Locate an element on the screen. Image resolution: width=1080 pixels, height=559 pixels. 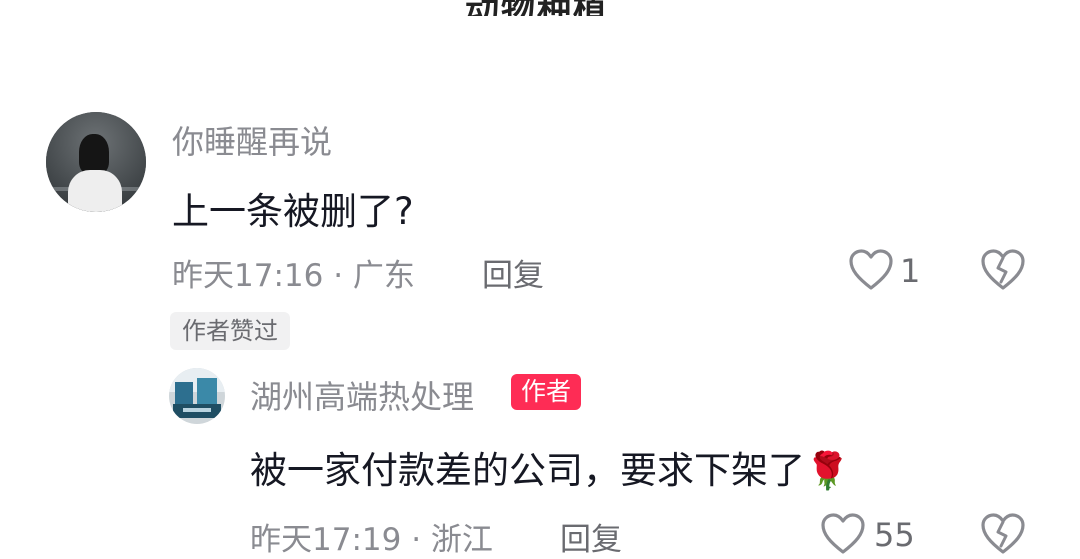
comment-like-count: 1 is located at coordinates (910, 271).